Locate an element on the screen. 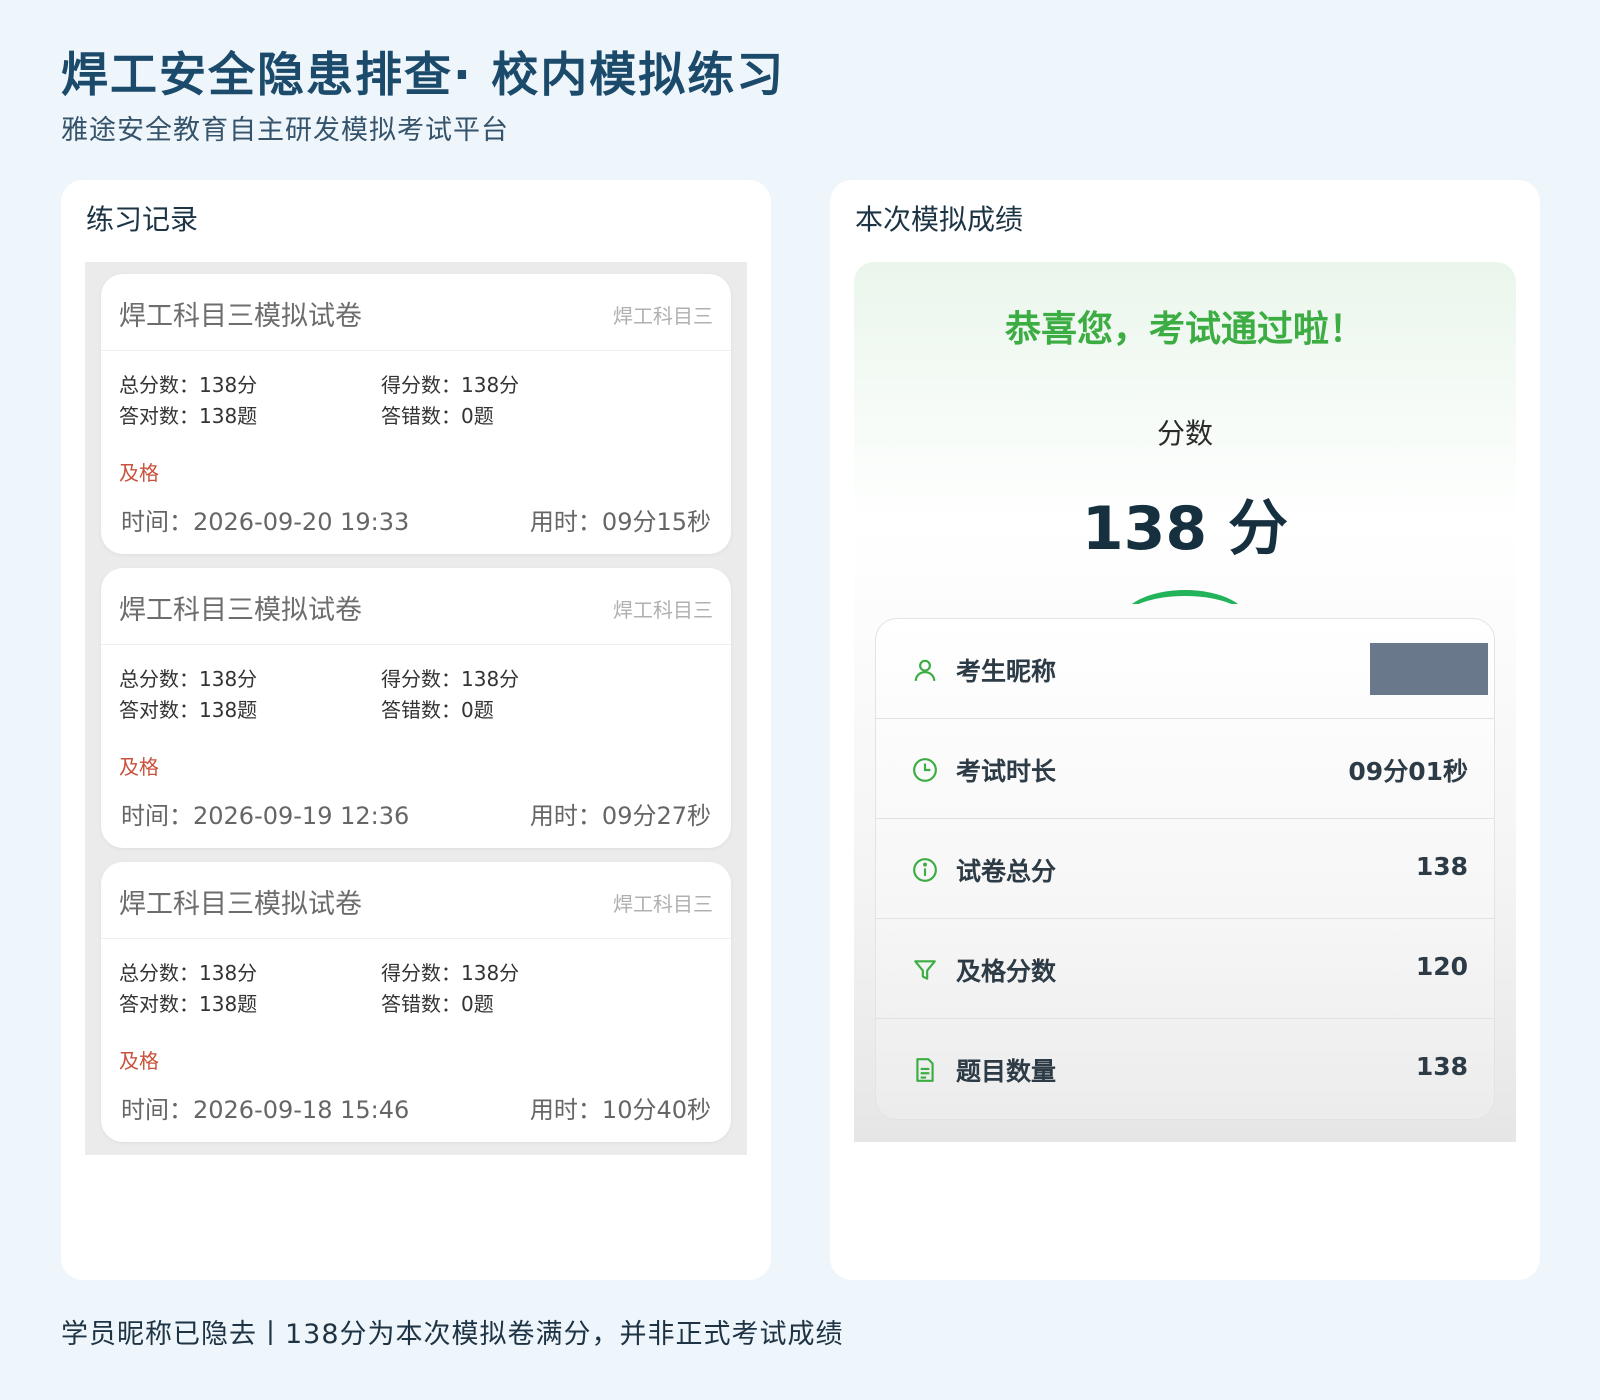 The width and height of the screenshot is (1600, 1400). record-time: 时间：2026-09-18 15:46 is located at coordinates (265, 1110).